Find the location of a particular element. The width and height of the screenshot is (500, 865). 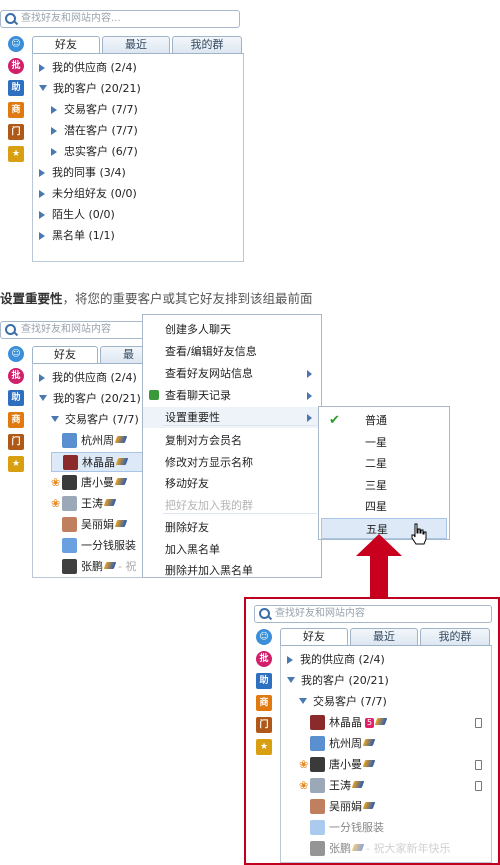

menu-item: 删除并加入黑名单 is located at coordinates (232, 570).